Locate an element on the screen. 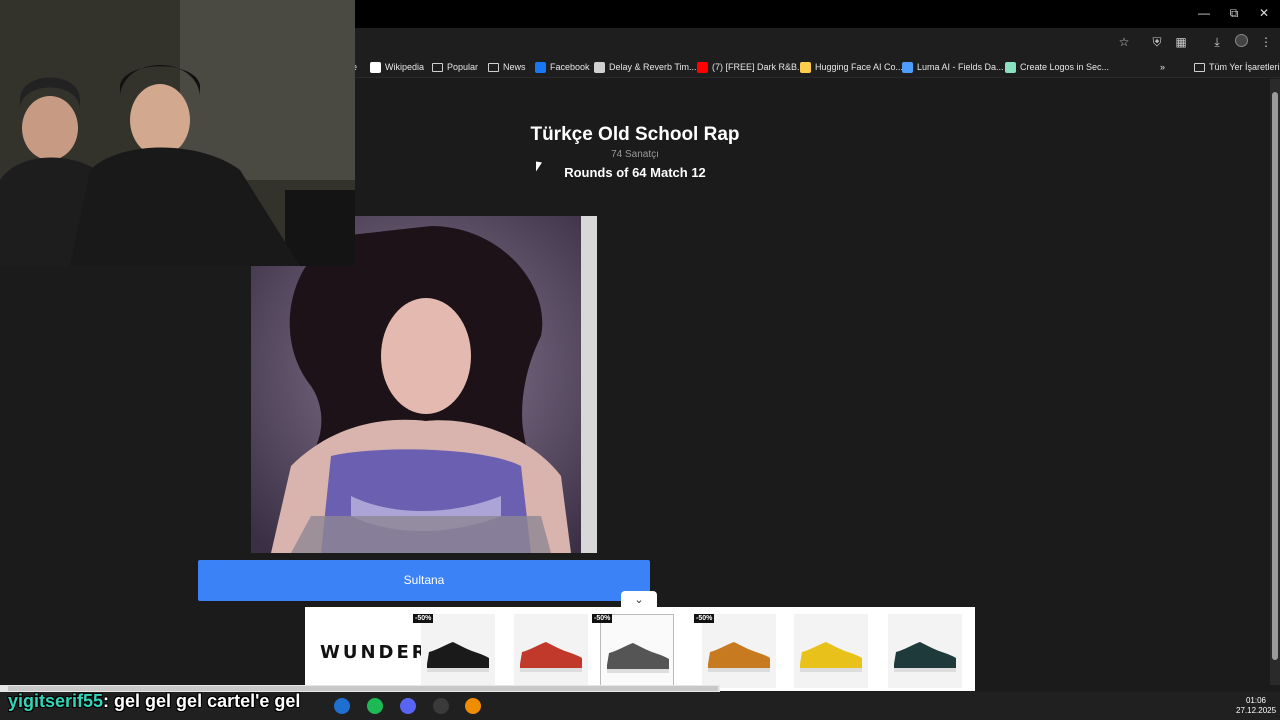 This screenshot has width=1280, height=720. restore-icon: ⧉ is located at coordinates (1234, 13).